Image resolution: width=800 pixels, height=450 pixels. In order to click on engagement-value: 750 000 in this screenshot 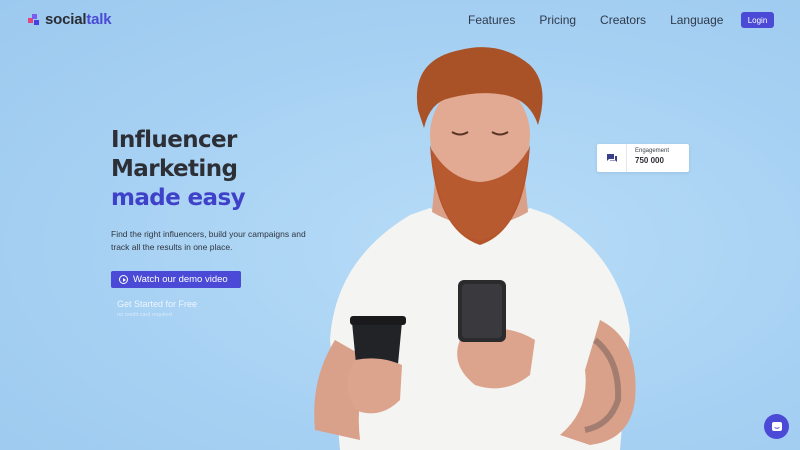, I will do `click(649, 160)`.